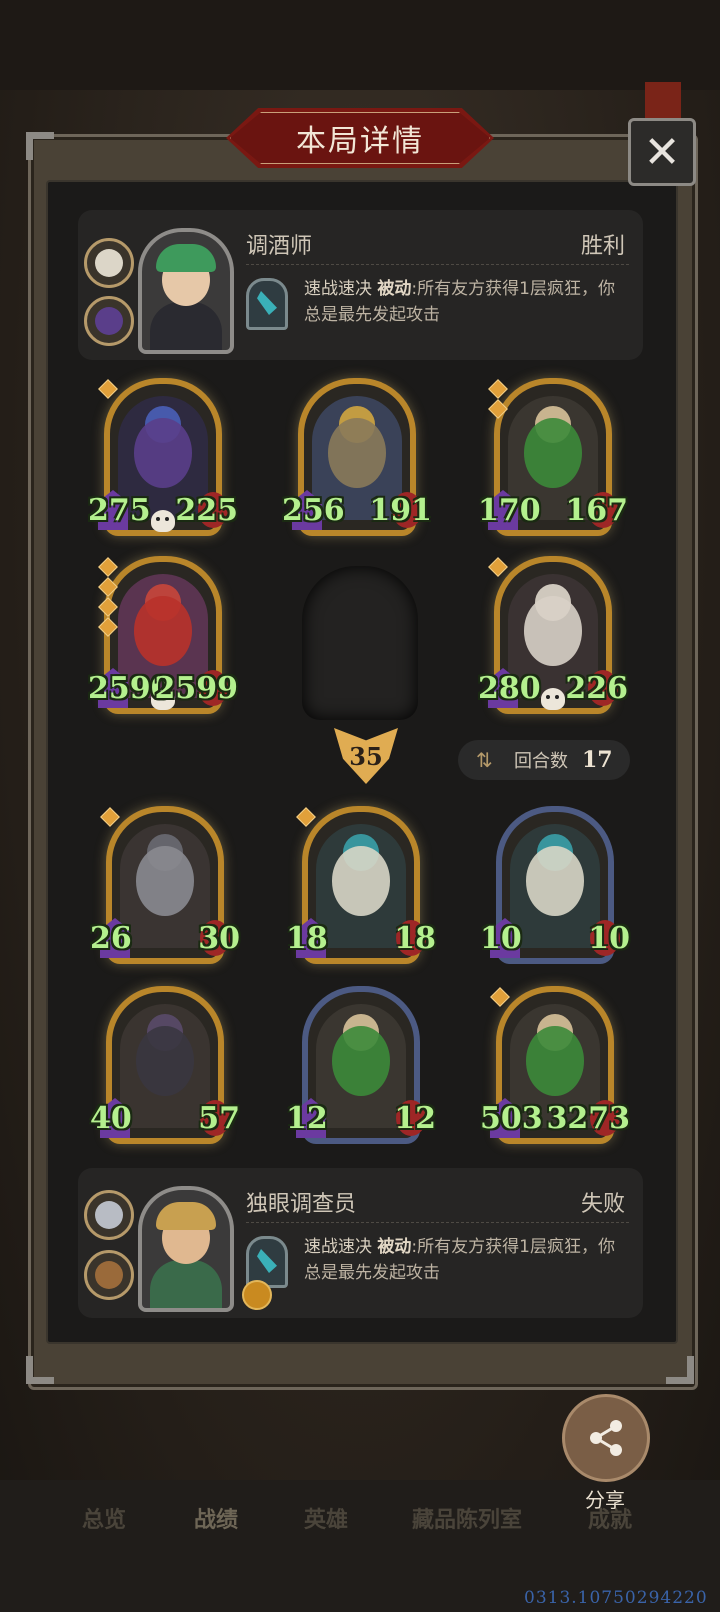 The height and width of the screenshot is (1612, 720). Describe the element at coordinates (596, 688) in the screenshot. I see `health-value: 226` at that location.